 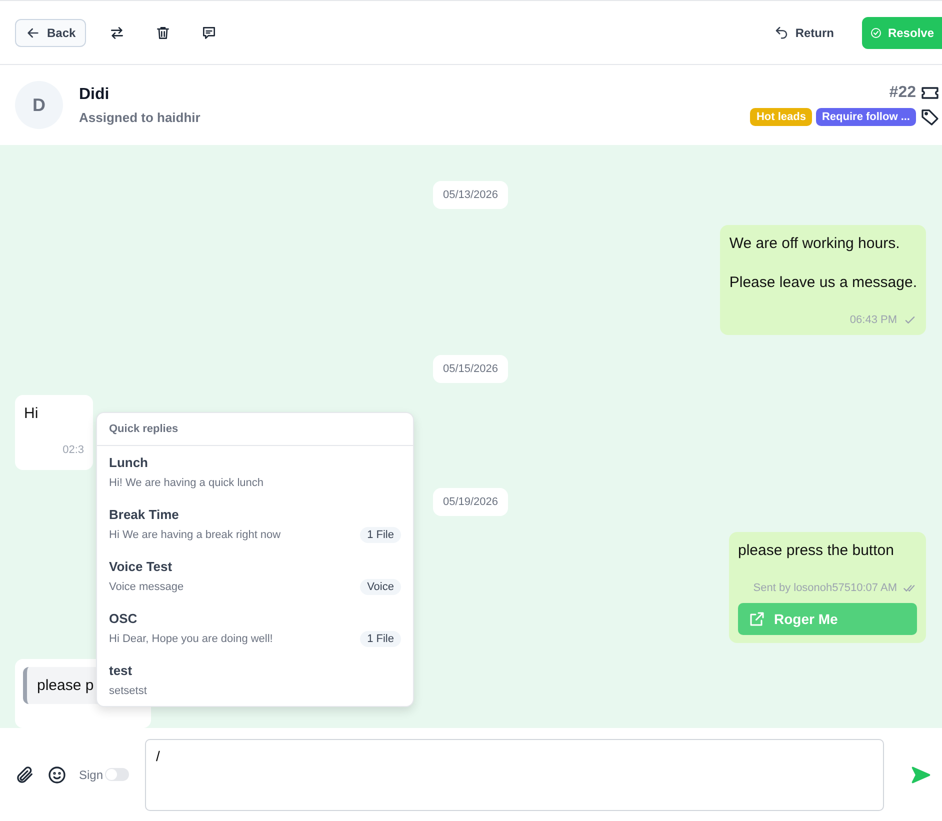 I want to click on reply-name: Lunch, so click(x=129, y=462).